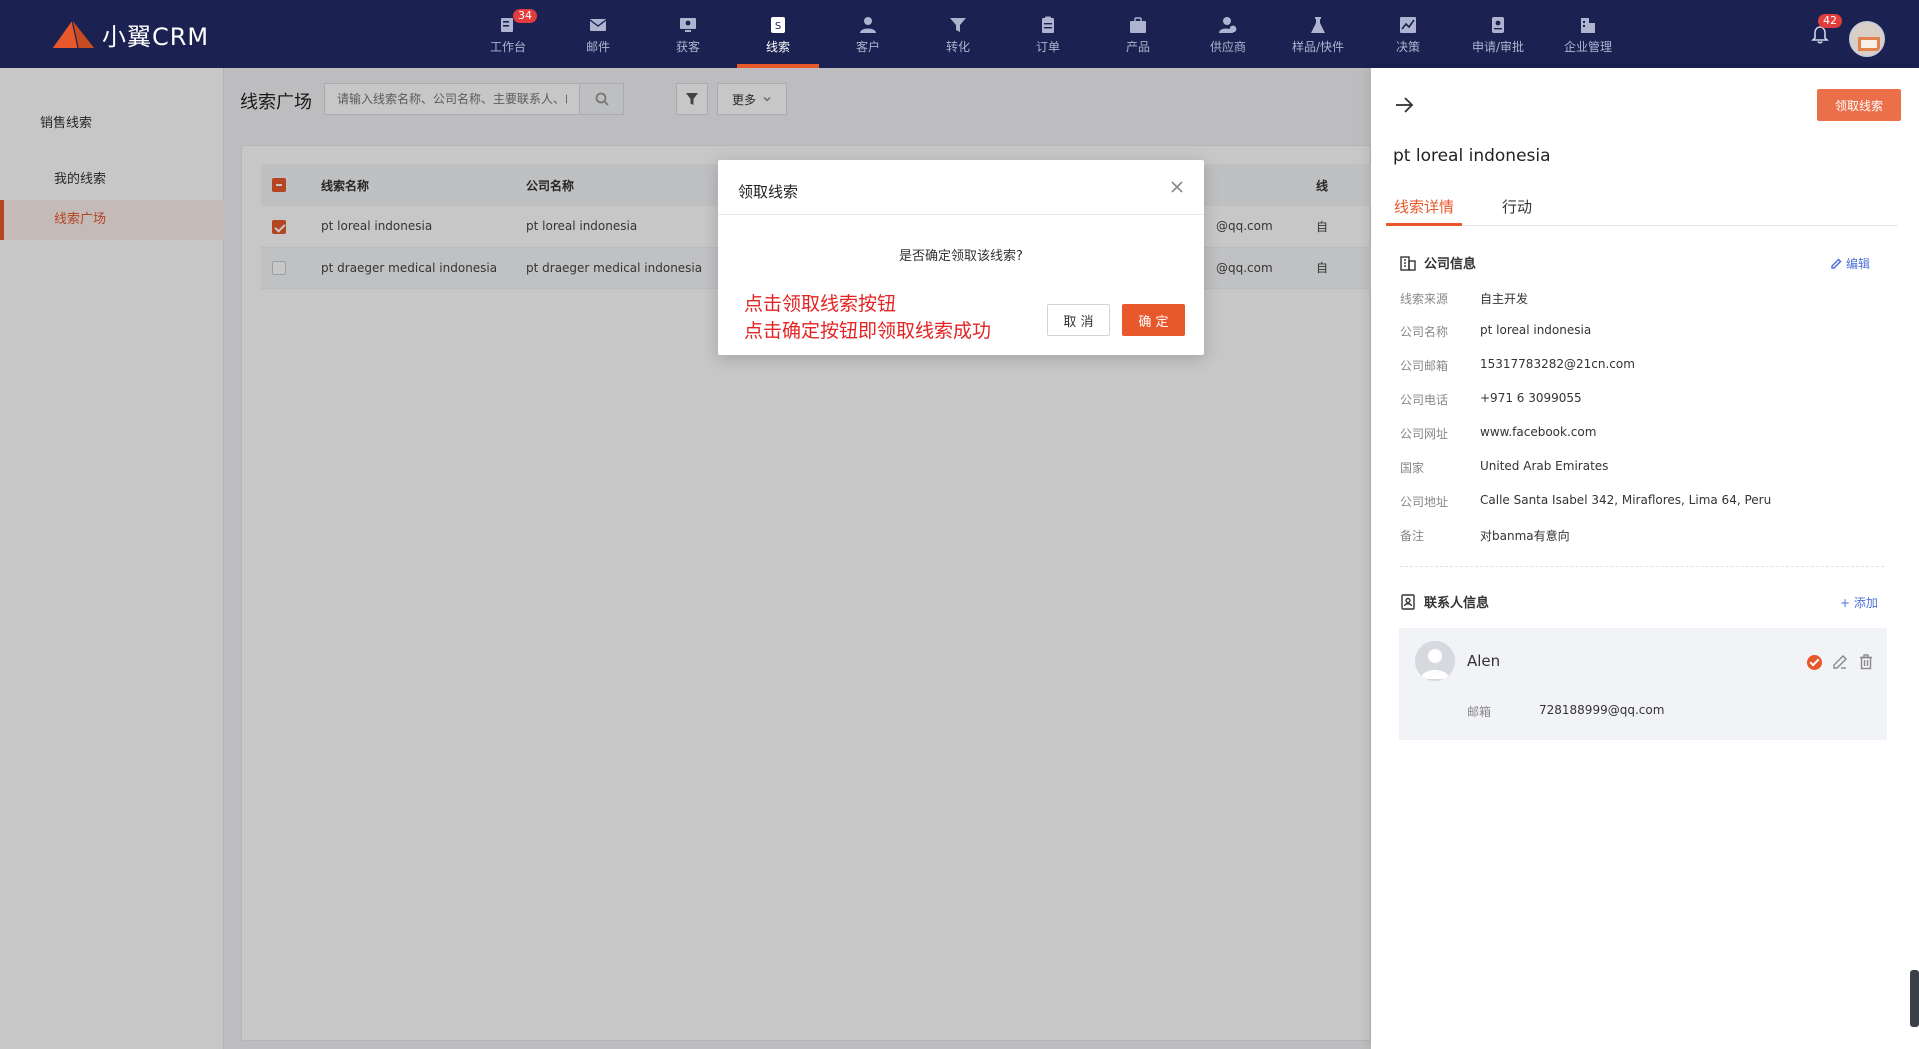  I want to click on nav-leads: S 线索, so click(778, 34).